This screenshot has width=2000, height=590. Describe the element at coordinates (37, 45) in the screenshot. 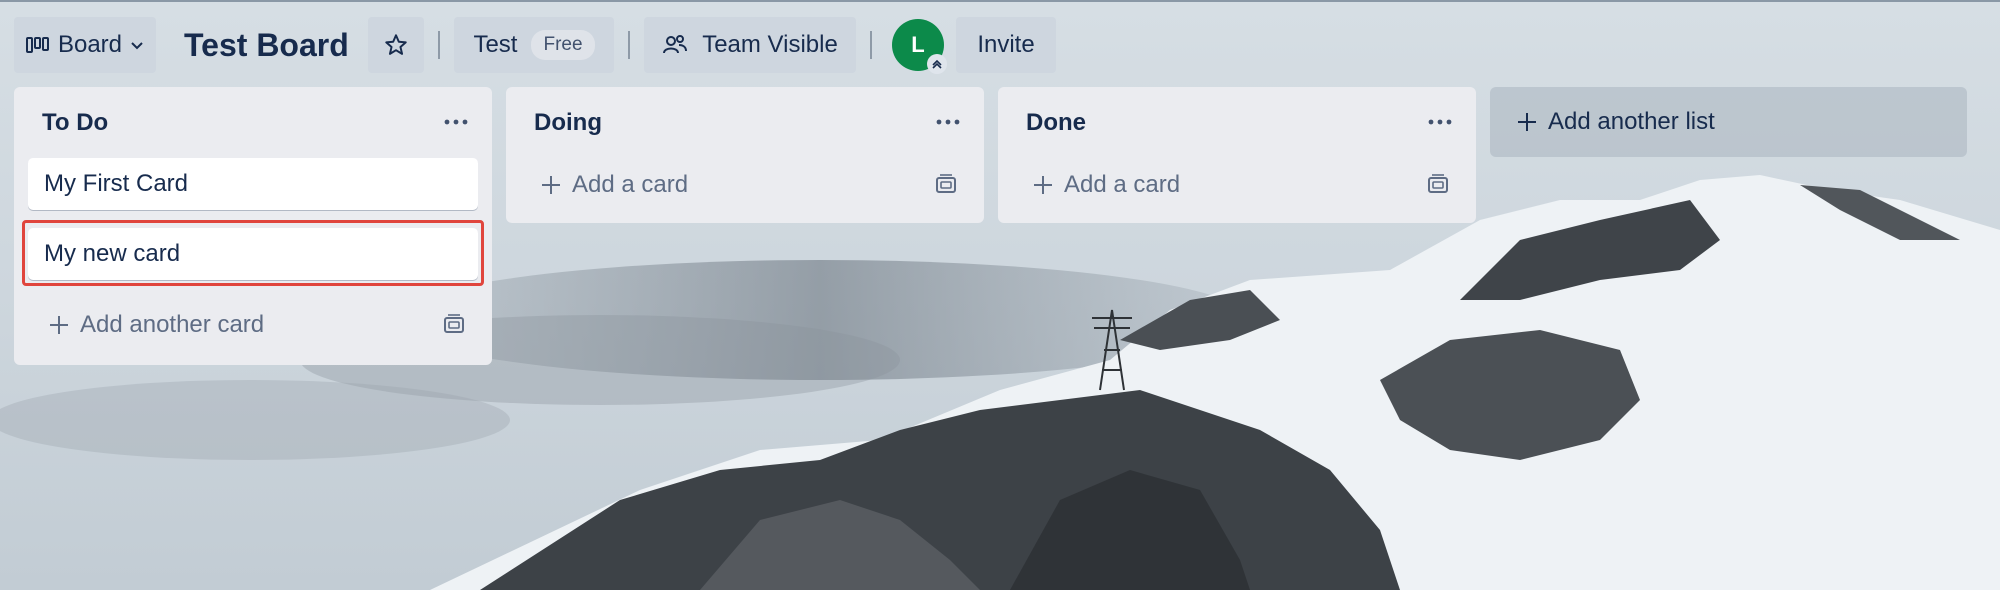

I see `board-icon` at that location.